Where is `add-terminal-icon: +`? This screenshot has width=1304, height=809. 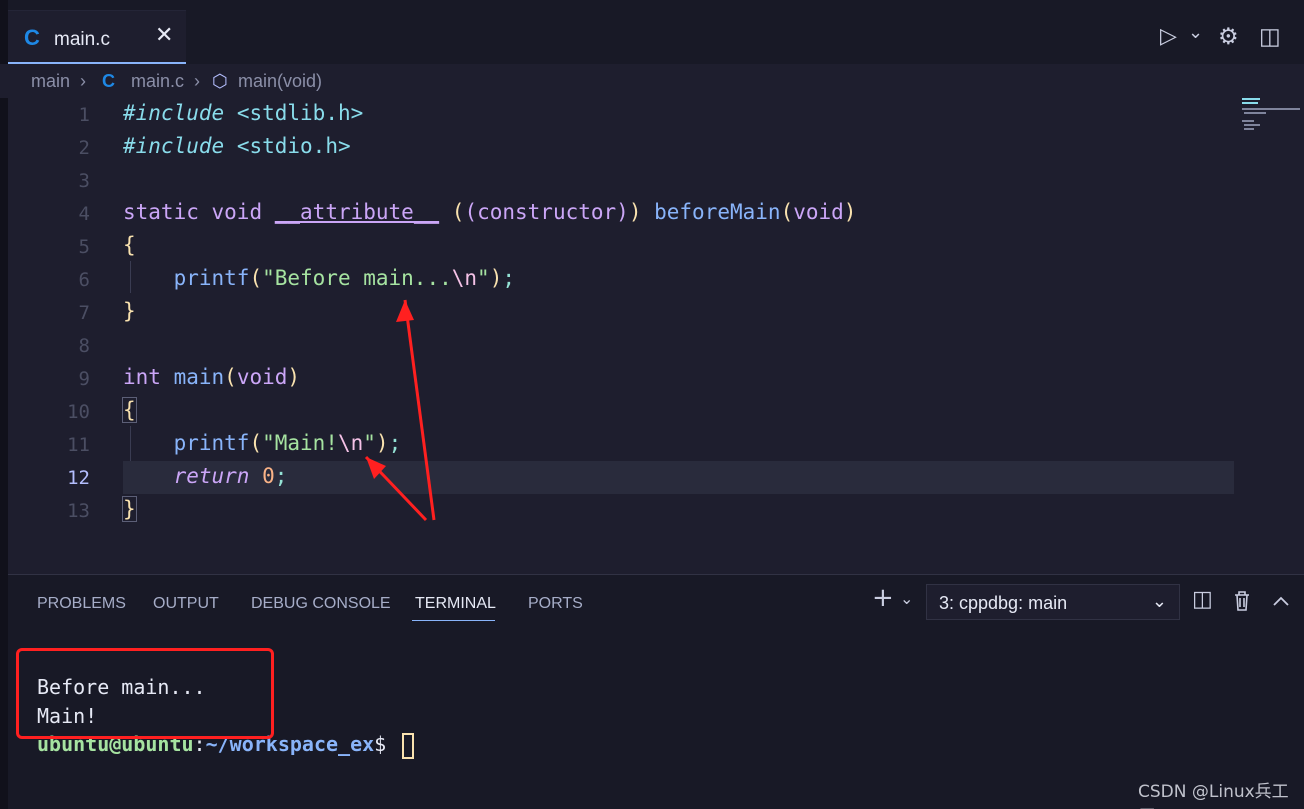
add-terminal-icon: + is located at coordinates (883, 598).